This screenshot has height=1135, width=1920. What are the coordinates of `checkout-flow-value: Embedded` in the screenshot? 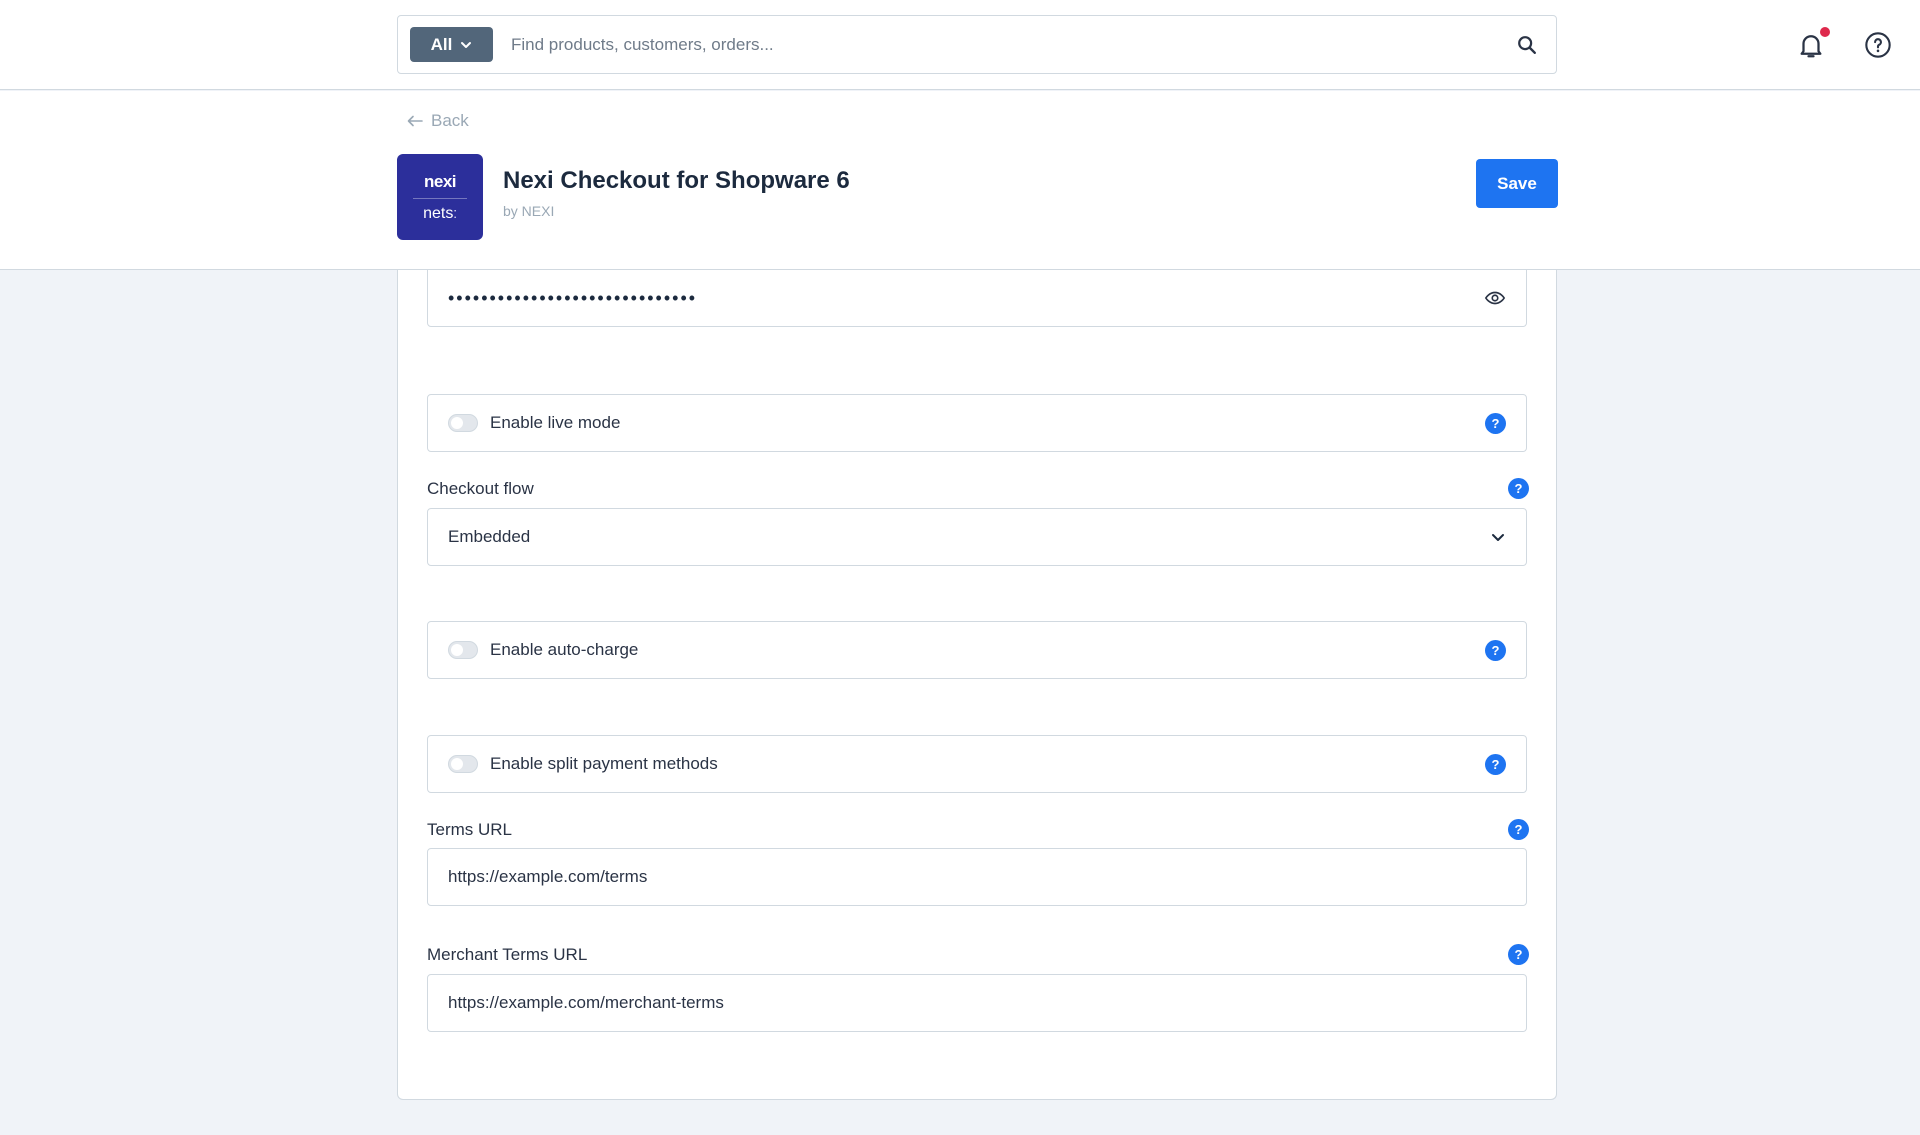 It's located at (489, 536).